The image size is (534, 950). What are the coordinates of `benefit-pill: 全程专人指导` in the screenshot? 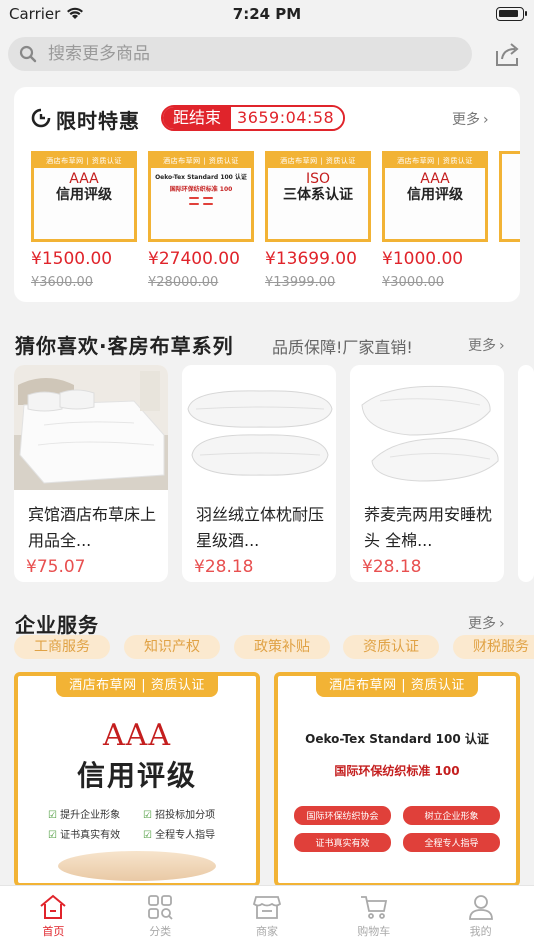 It's located at (451, 842).